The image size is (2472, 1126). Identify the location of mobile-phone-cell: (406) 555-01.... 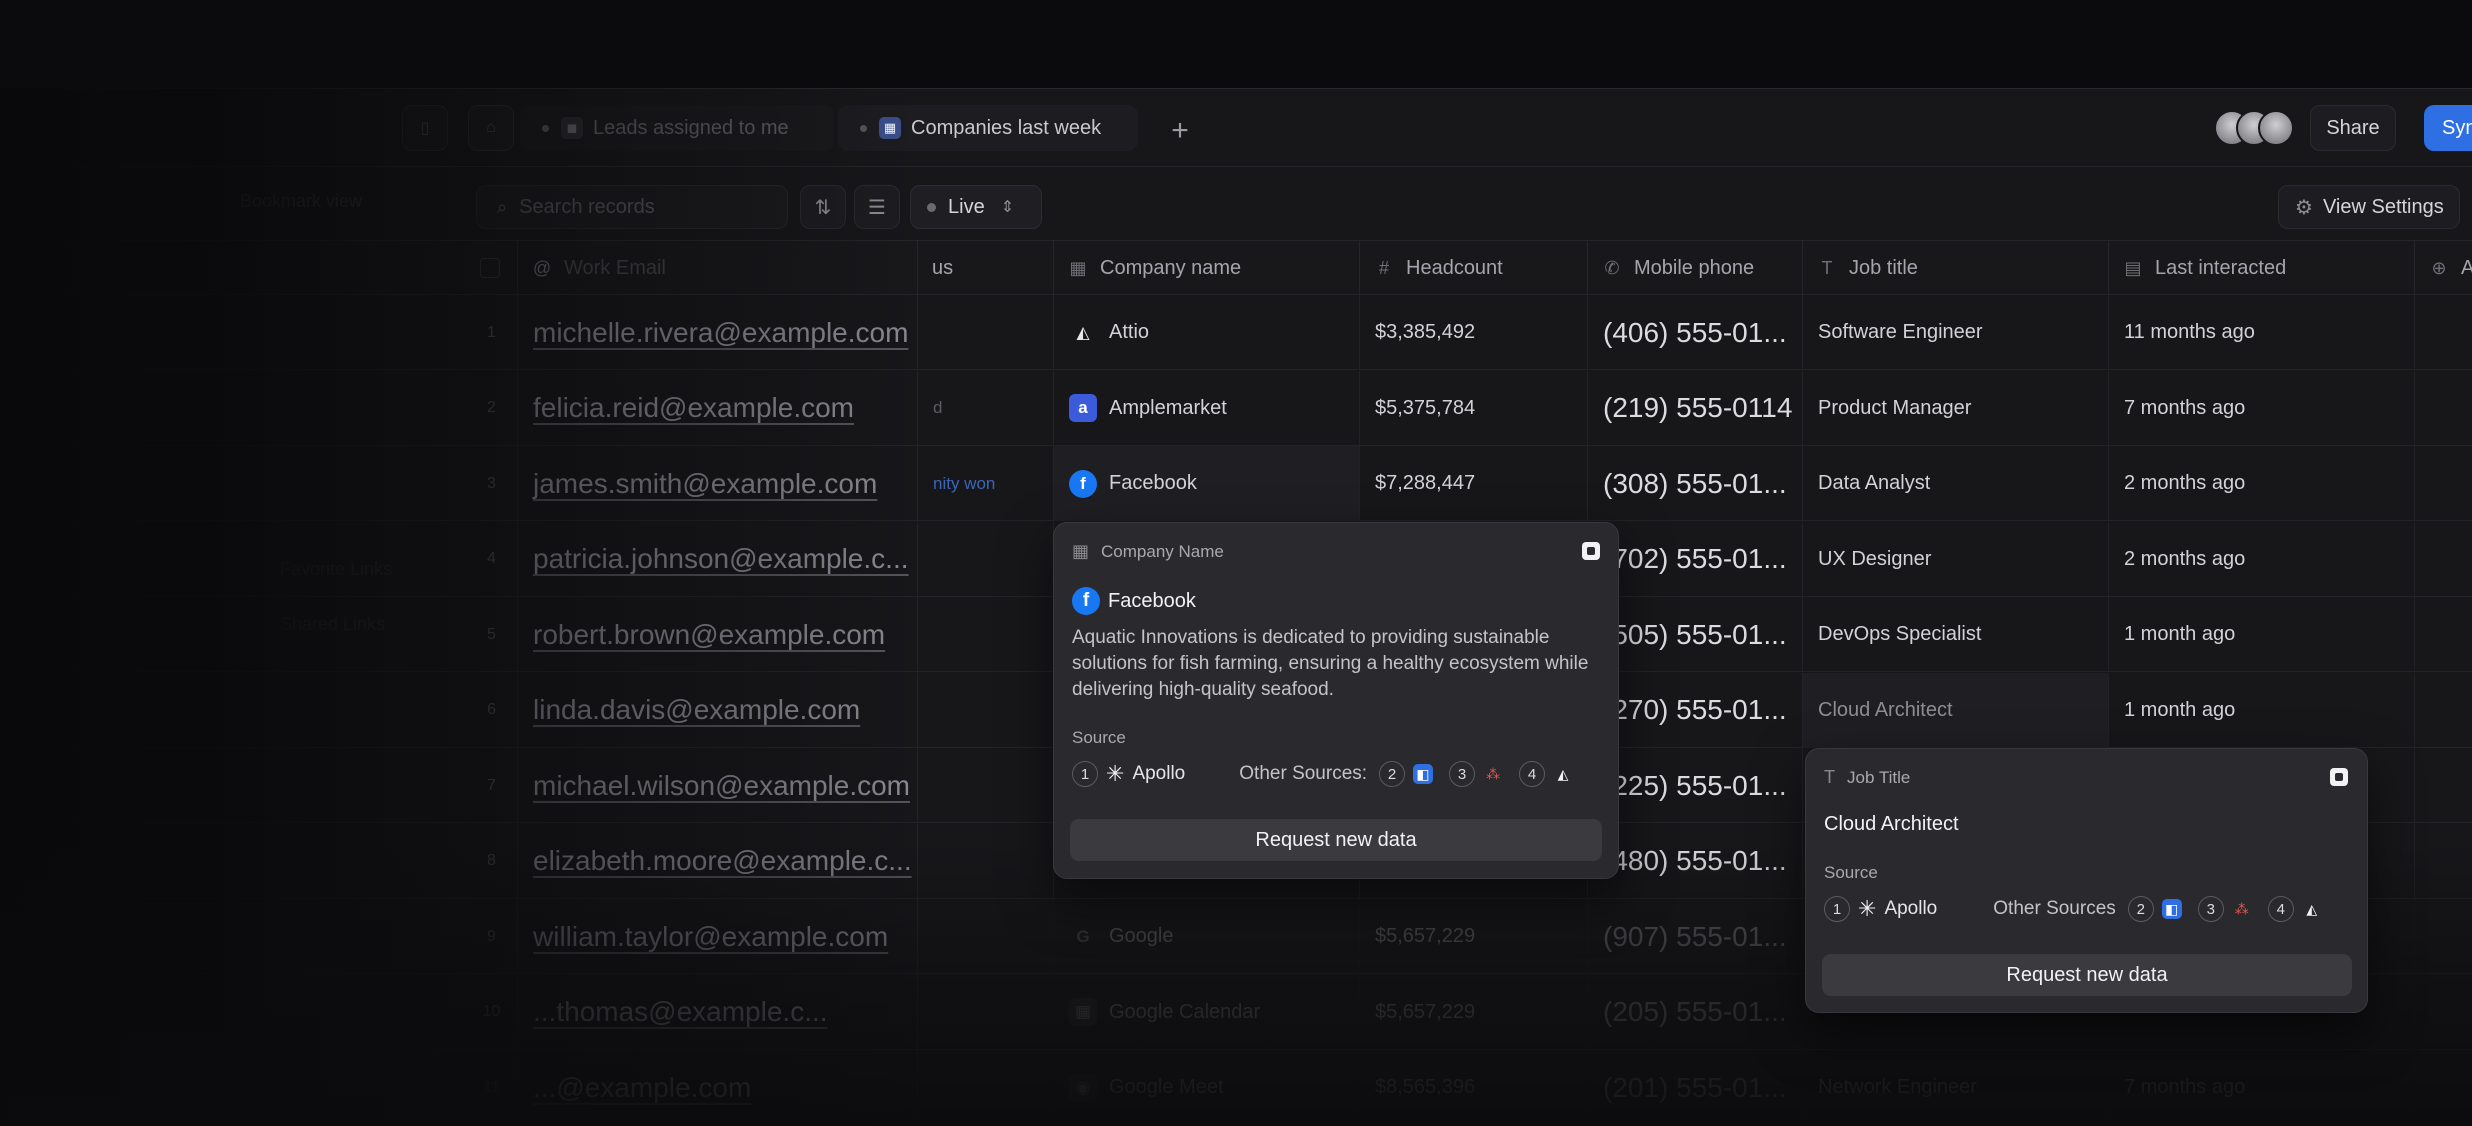
(1695, 332).